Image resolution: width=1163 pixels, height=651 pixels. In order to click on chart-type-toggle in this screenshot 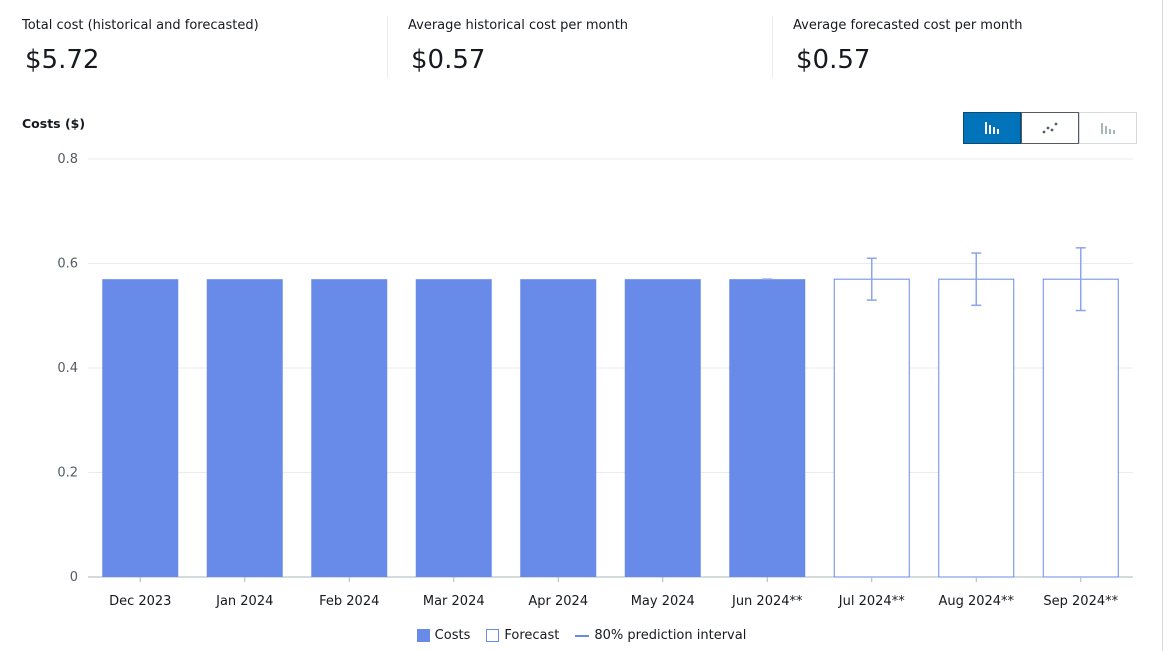, I will do `click(1050, 128)`.